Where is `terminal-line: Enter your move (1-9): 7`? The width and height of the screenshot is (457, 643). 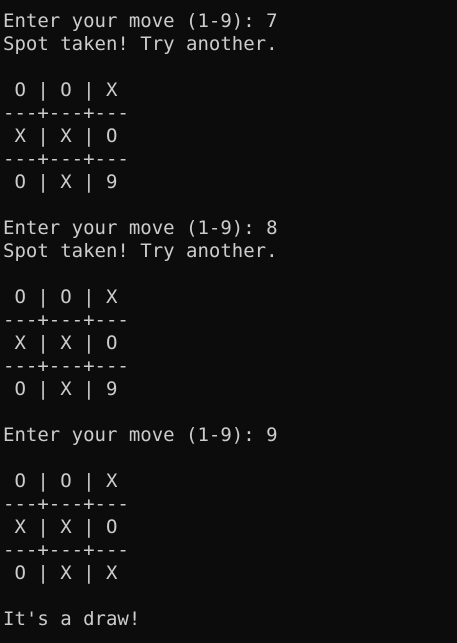 terminal-line: Enter your move (1-9): 7 is located at coordinates (140, 21).